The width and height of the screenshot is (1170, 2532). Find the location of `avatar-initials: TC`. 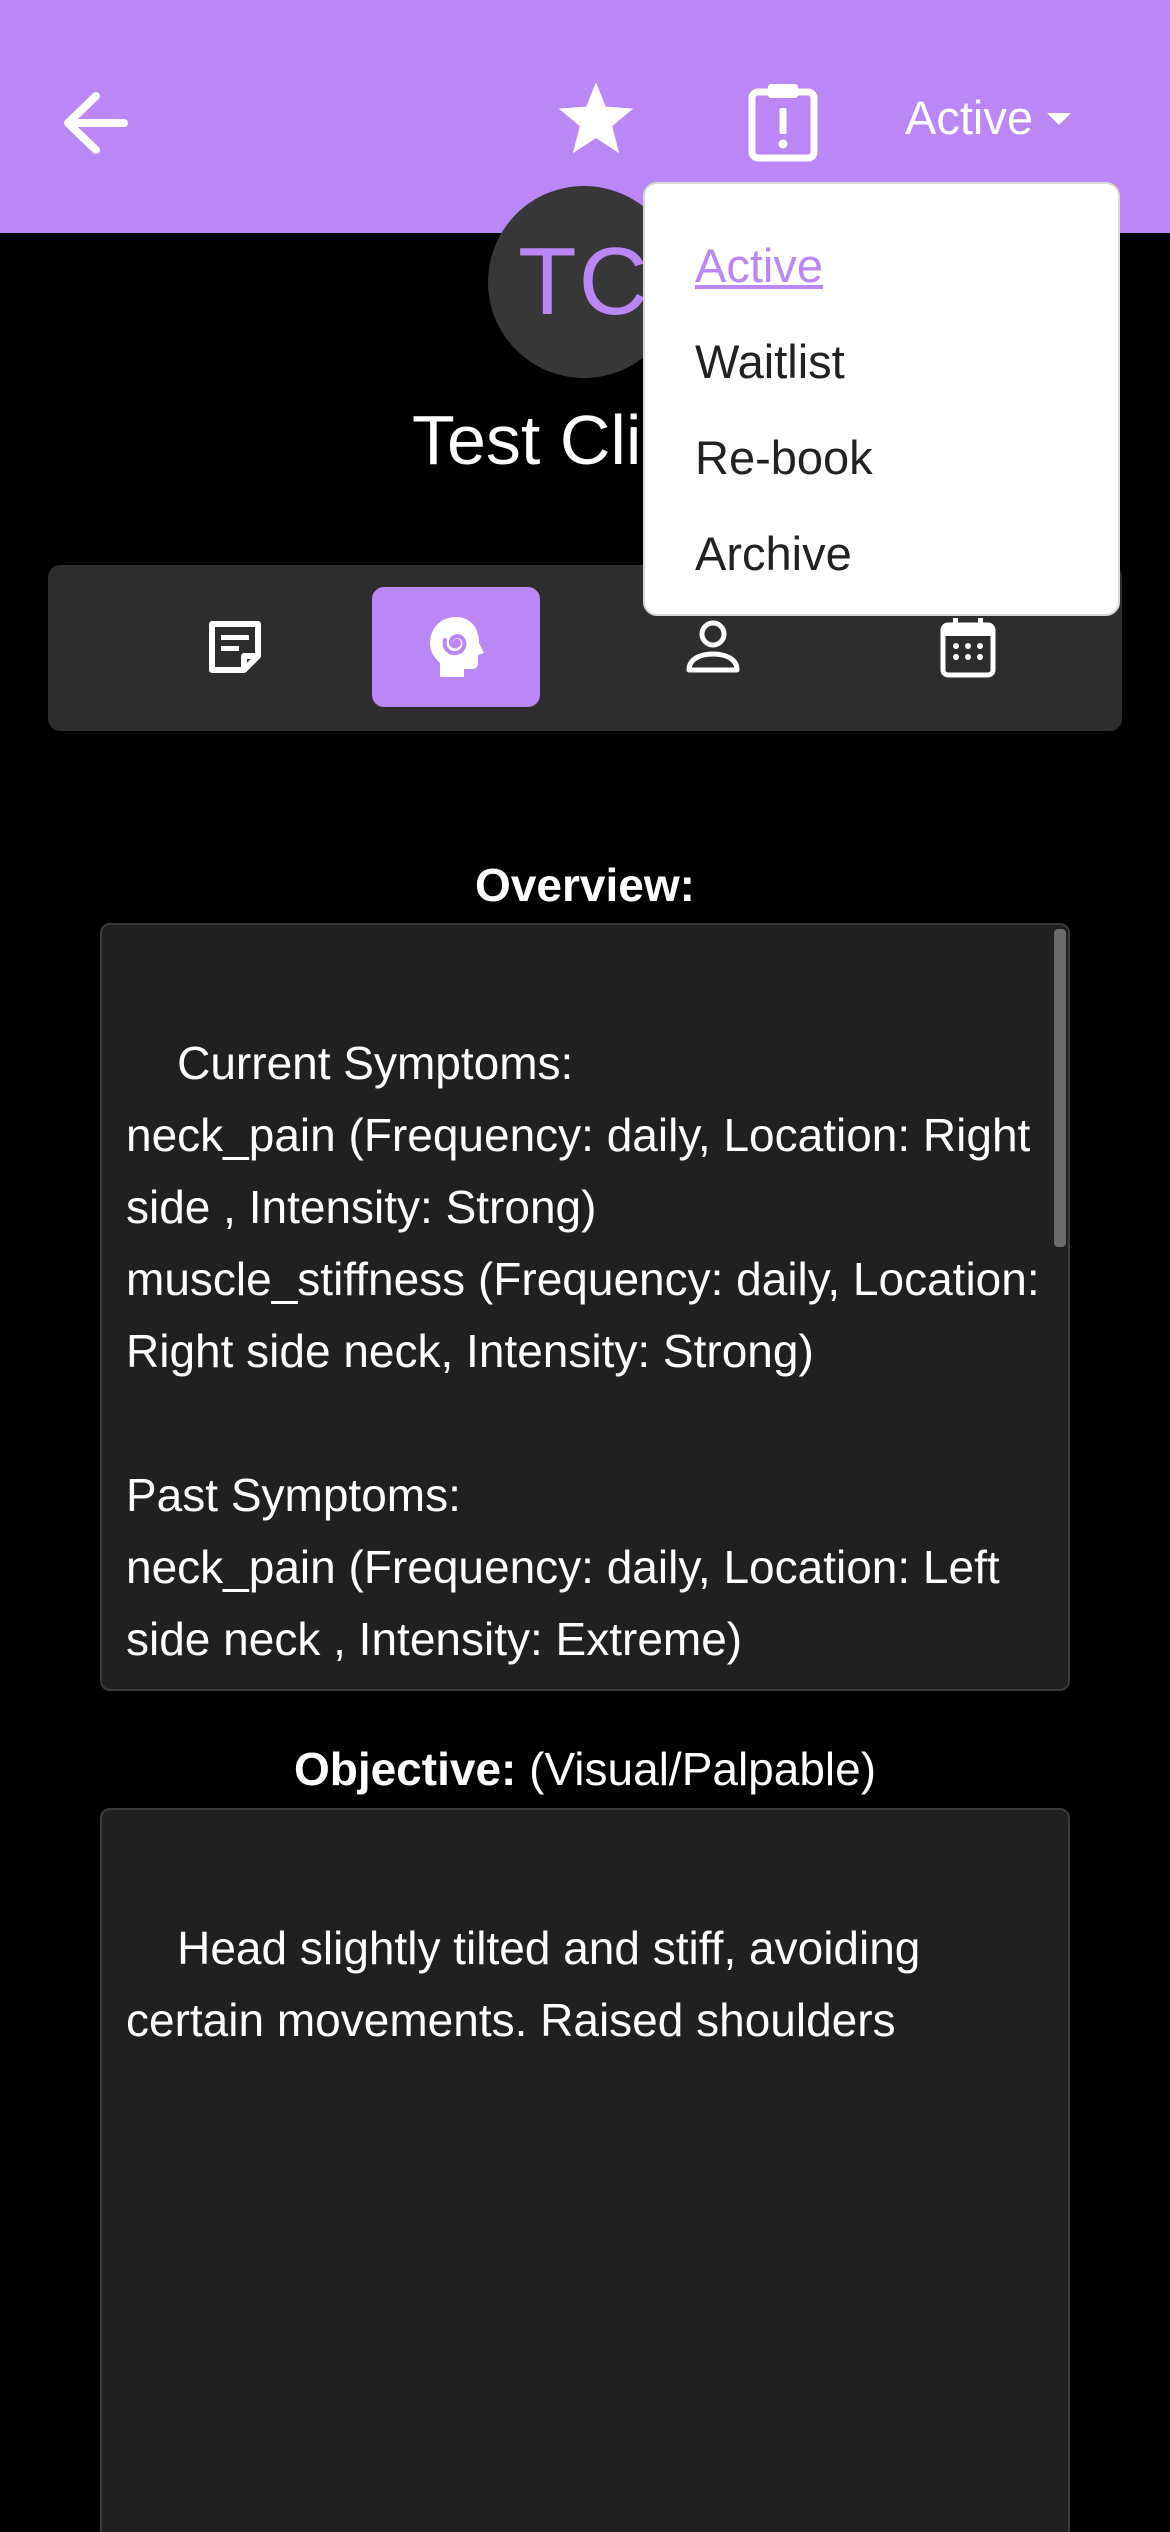

avatar-initials: TC is located at coordinates (584, 281).